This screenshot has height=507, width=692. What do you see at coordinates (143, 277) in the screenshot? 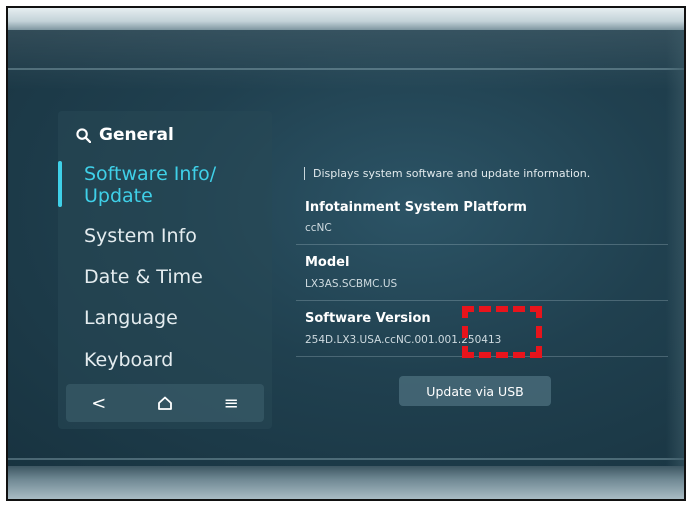
I see `sidebar-item-date-time: Date & Time` at bounding box center [143, 277].